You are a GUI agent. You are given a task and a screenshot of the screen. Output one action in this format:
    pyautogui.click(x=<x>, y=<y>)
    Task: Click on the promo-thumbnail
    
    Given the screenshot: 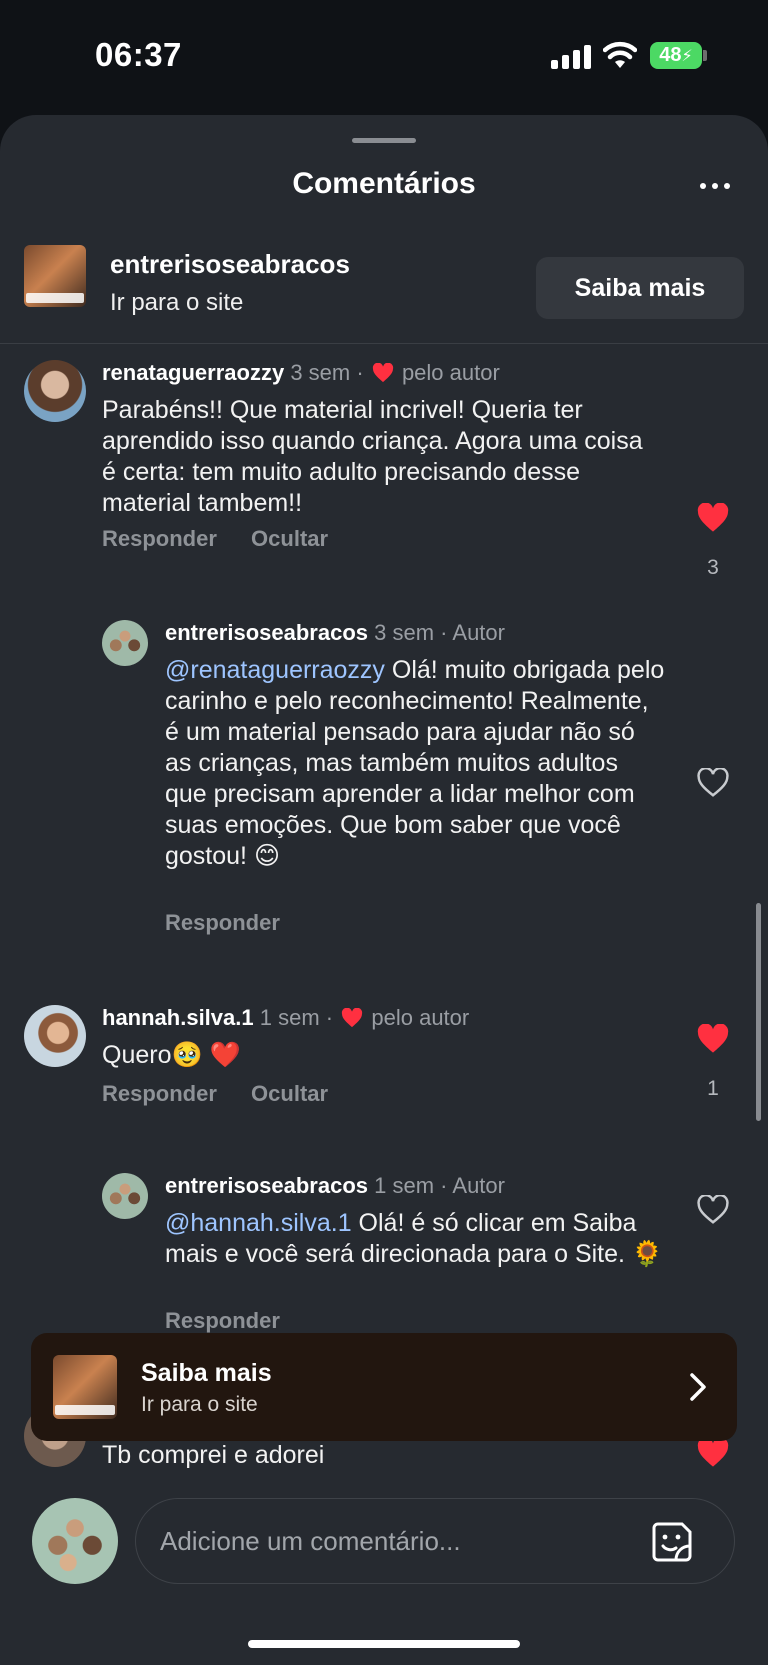 What is the action you would take?
    pyautogui.click(x=85, y=1387)
    